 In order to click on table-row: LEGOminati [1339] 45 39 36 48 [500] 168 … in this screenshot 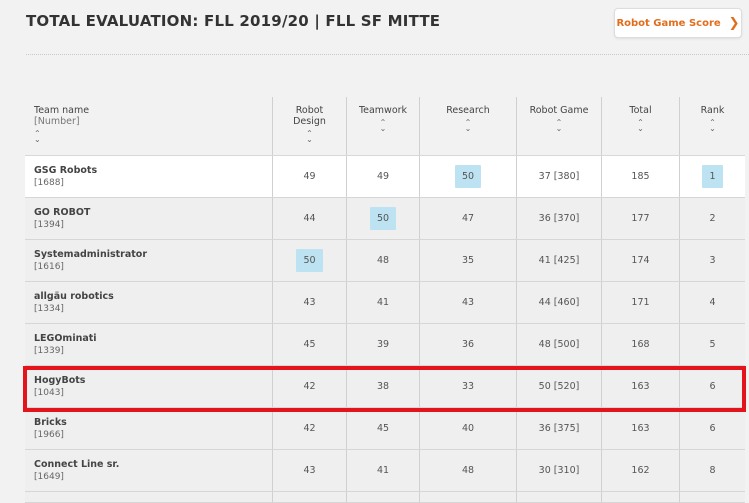, I will do `click(385, 345)`.